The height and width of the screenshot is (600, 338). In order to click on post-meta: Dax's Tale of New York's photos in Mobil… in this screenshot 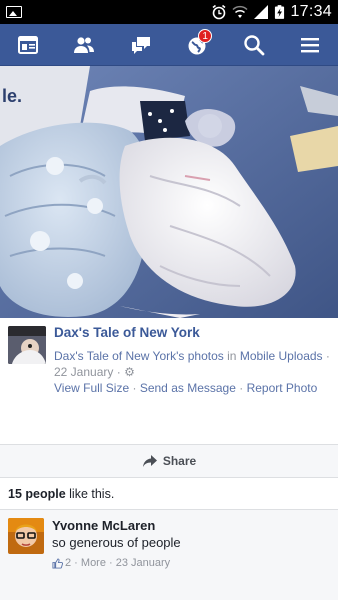, I will do `click(192, 364)`.